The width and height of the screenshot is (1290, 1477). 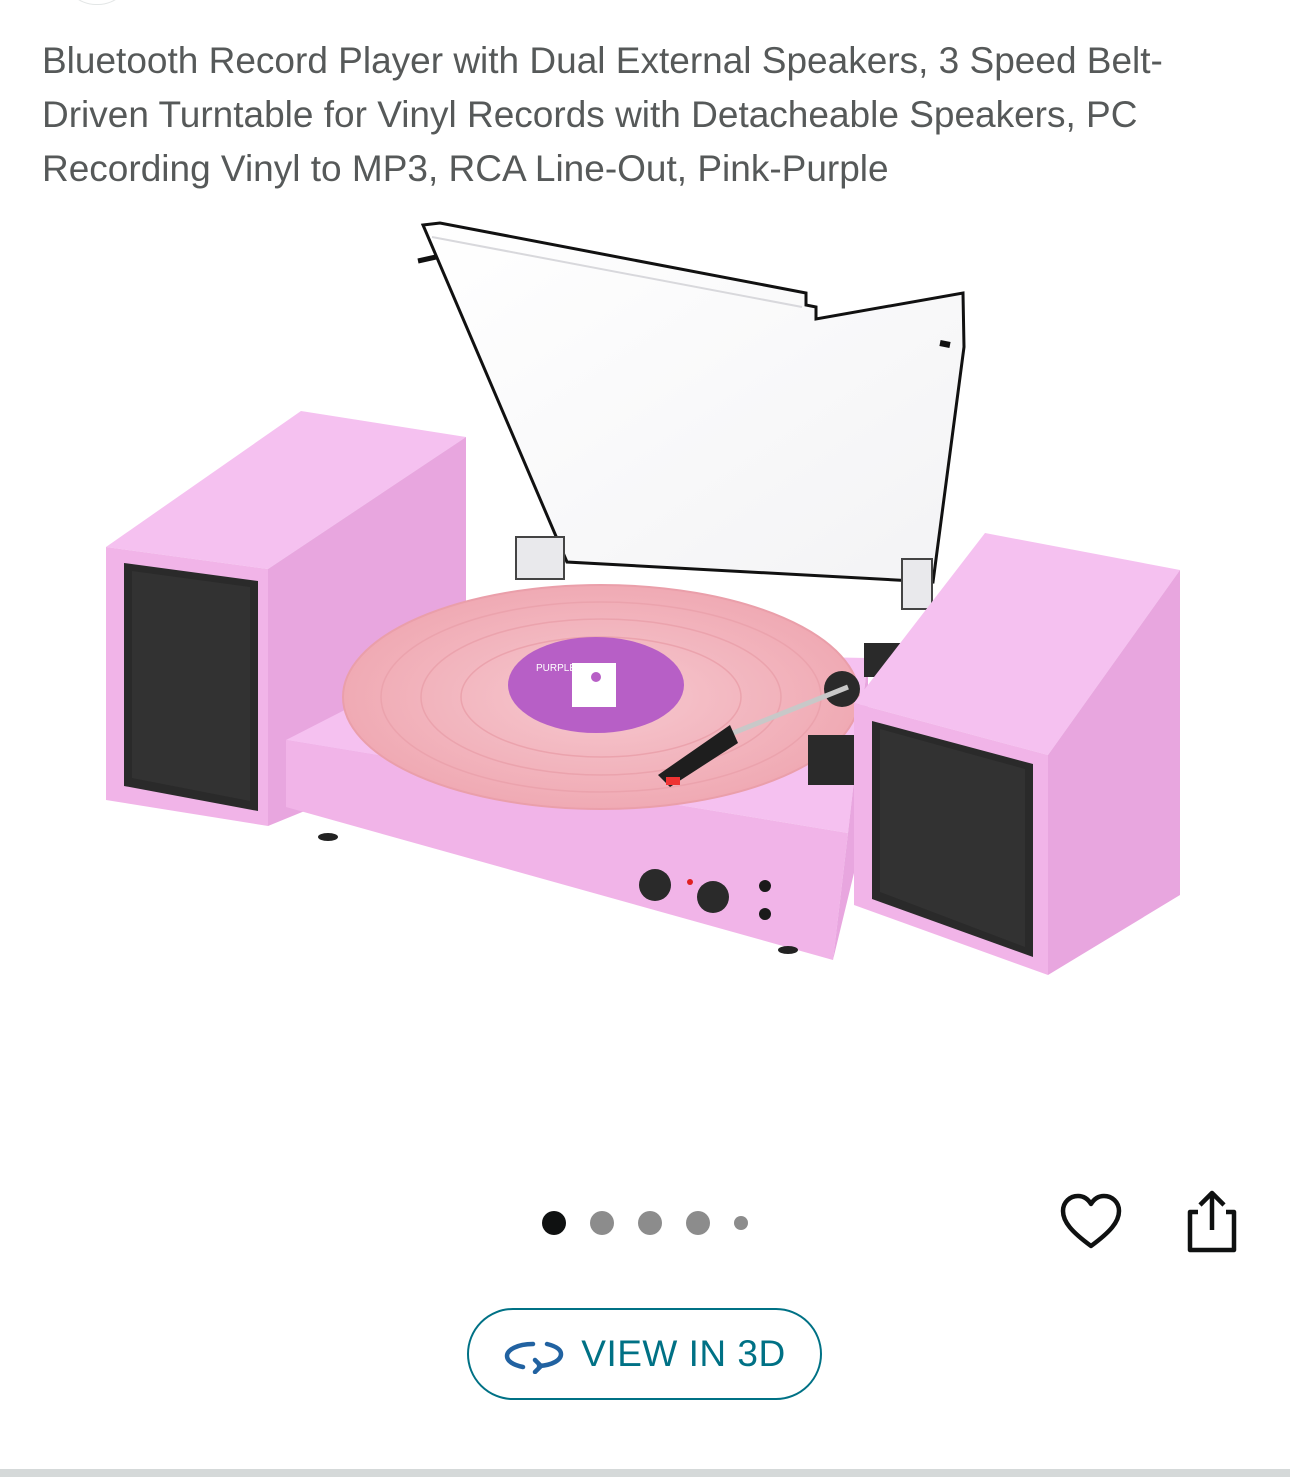 I want to click on rotate-3d-icon, so click(x=534, y=1357).